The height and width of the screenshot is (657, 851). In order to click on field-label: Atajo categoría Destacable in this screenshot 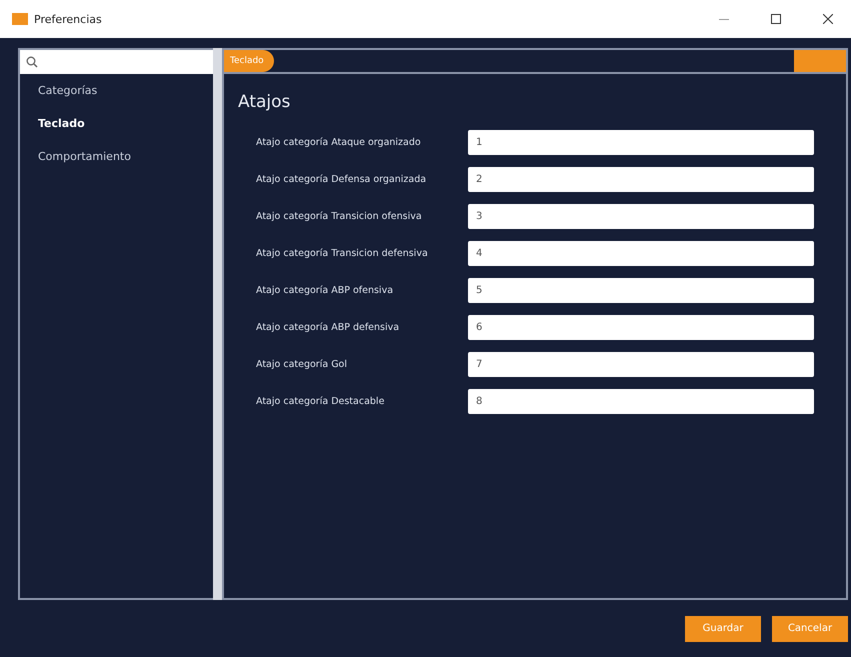, I will do `click(321, 401)`.